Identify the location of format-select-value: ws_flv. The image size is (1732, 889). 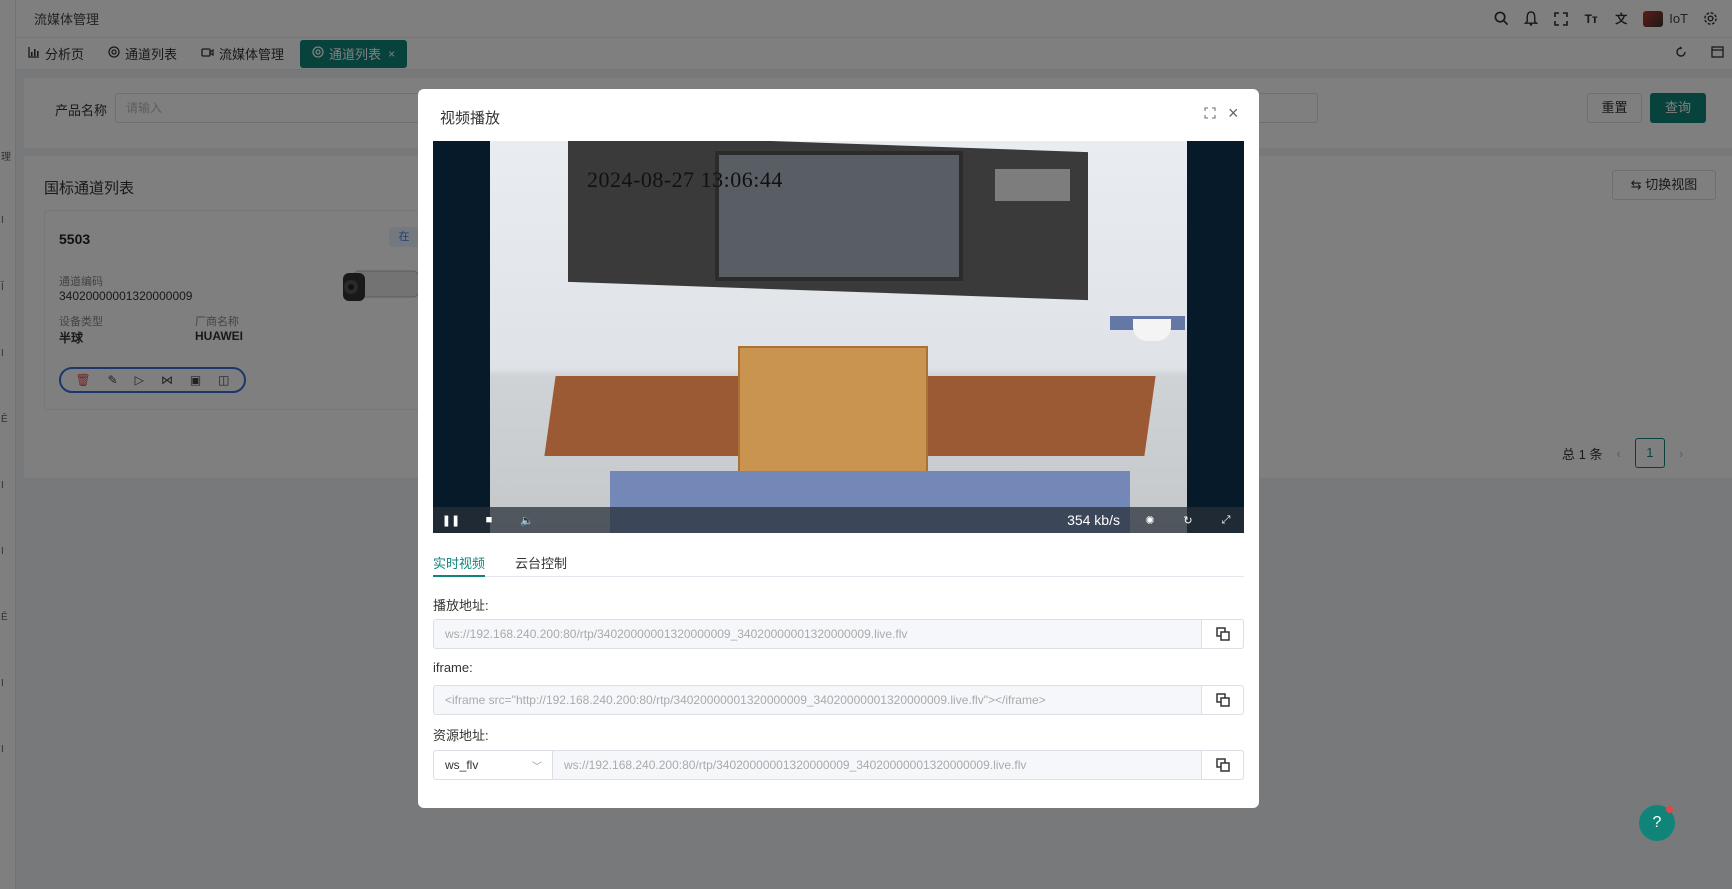
(462, 765).